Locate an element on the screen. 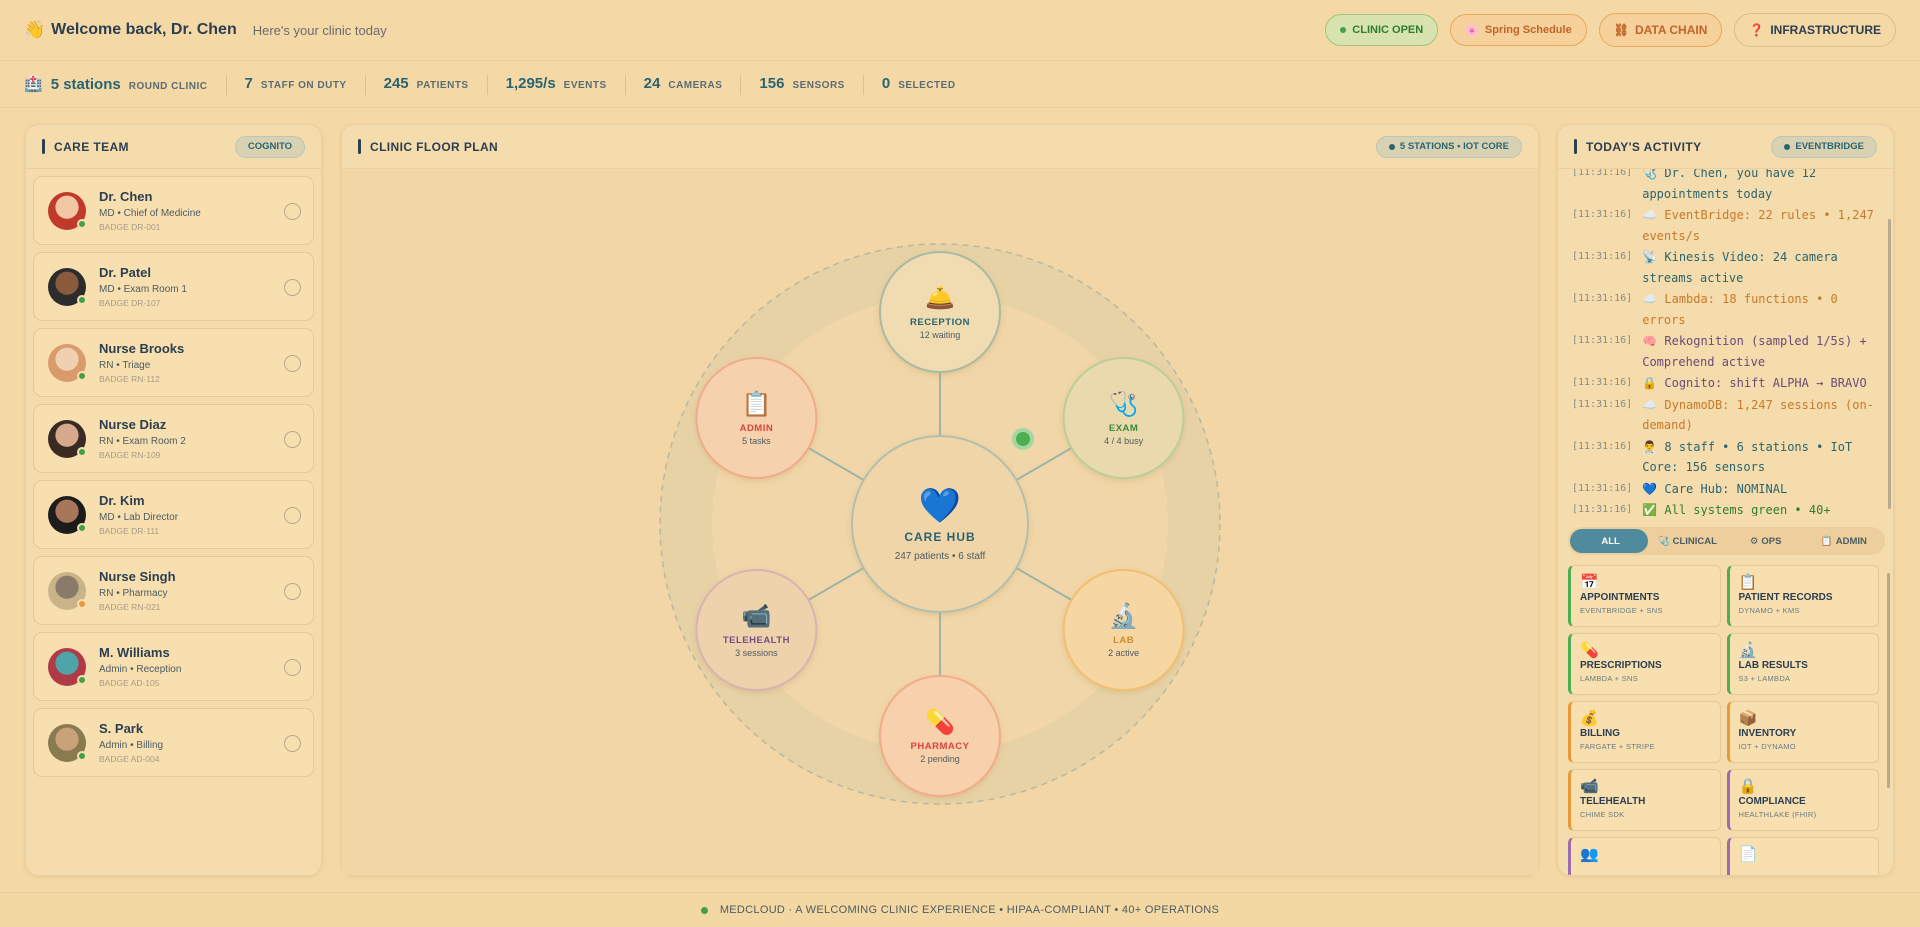 The image size is (1920, 927). operation-card: 📋 PATIENT RECORDS DYNAMO + KMS is located at coordinates (1802, 596).